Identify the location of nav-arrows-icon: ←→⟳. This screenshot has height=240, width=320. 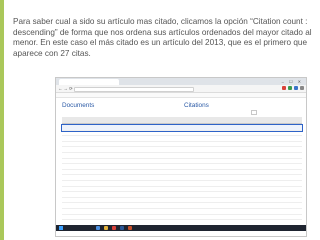
(66, 89).